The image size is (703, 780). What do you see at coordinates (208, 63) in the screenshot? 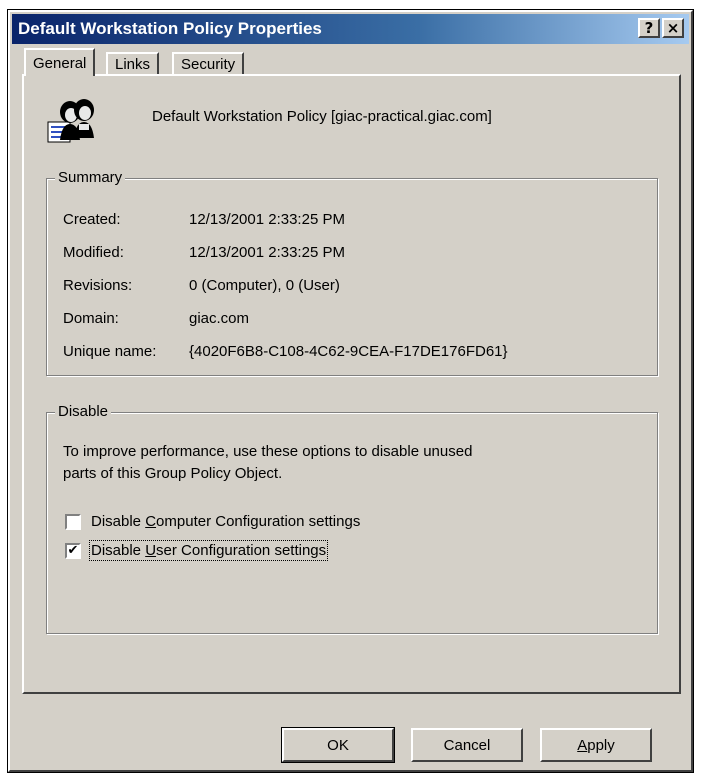
I see `tab-security: Security` at bounding box center [208, 63].